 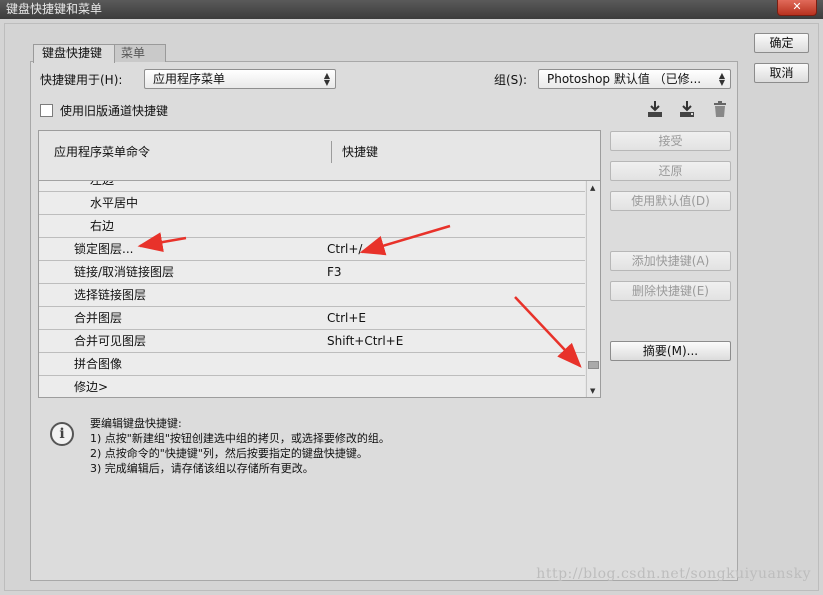 I want to click on ok-button: 确定, so click(x=781, y=43).